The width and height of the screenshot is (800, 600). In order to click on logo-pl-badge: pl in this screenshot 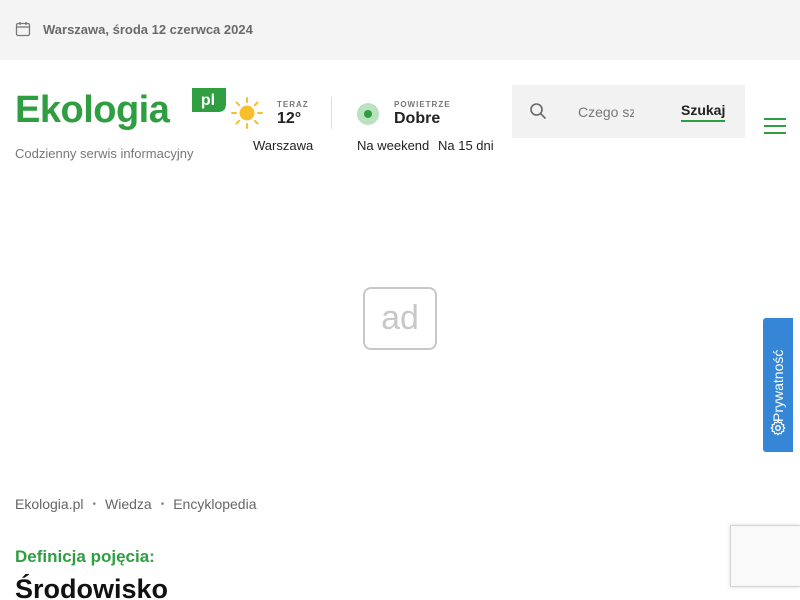, I will do `click(209, 100)`.